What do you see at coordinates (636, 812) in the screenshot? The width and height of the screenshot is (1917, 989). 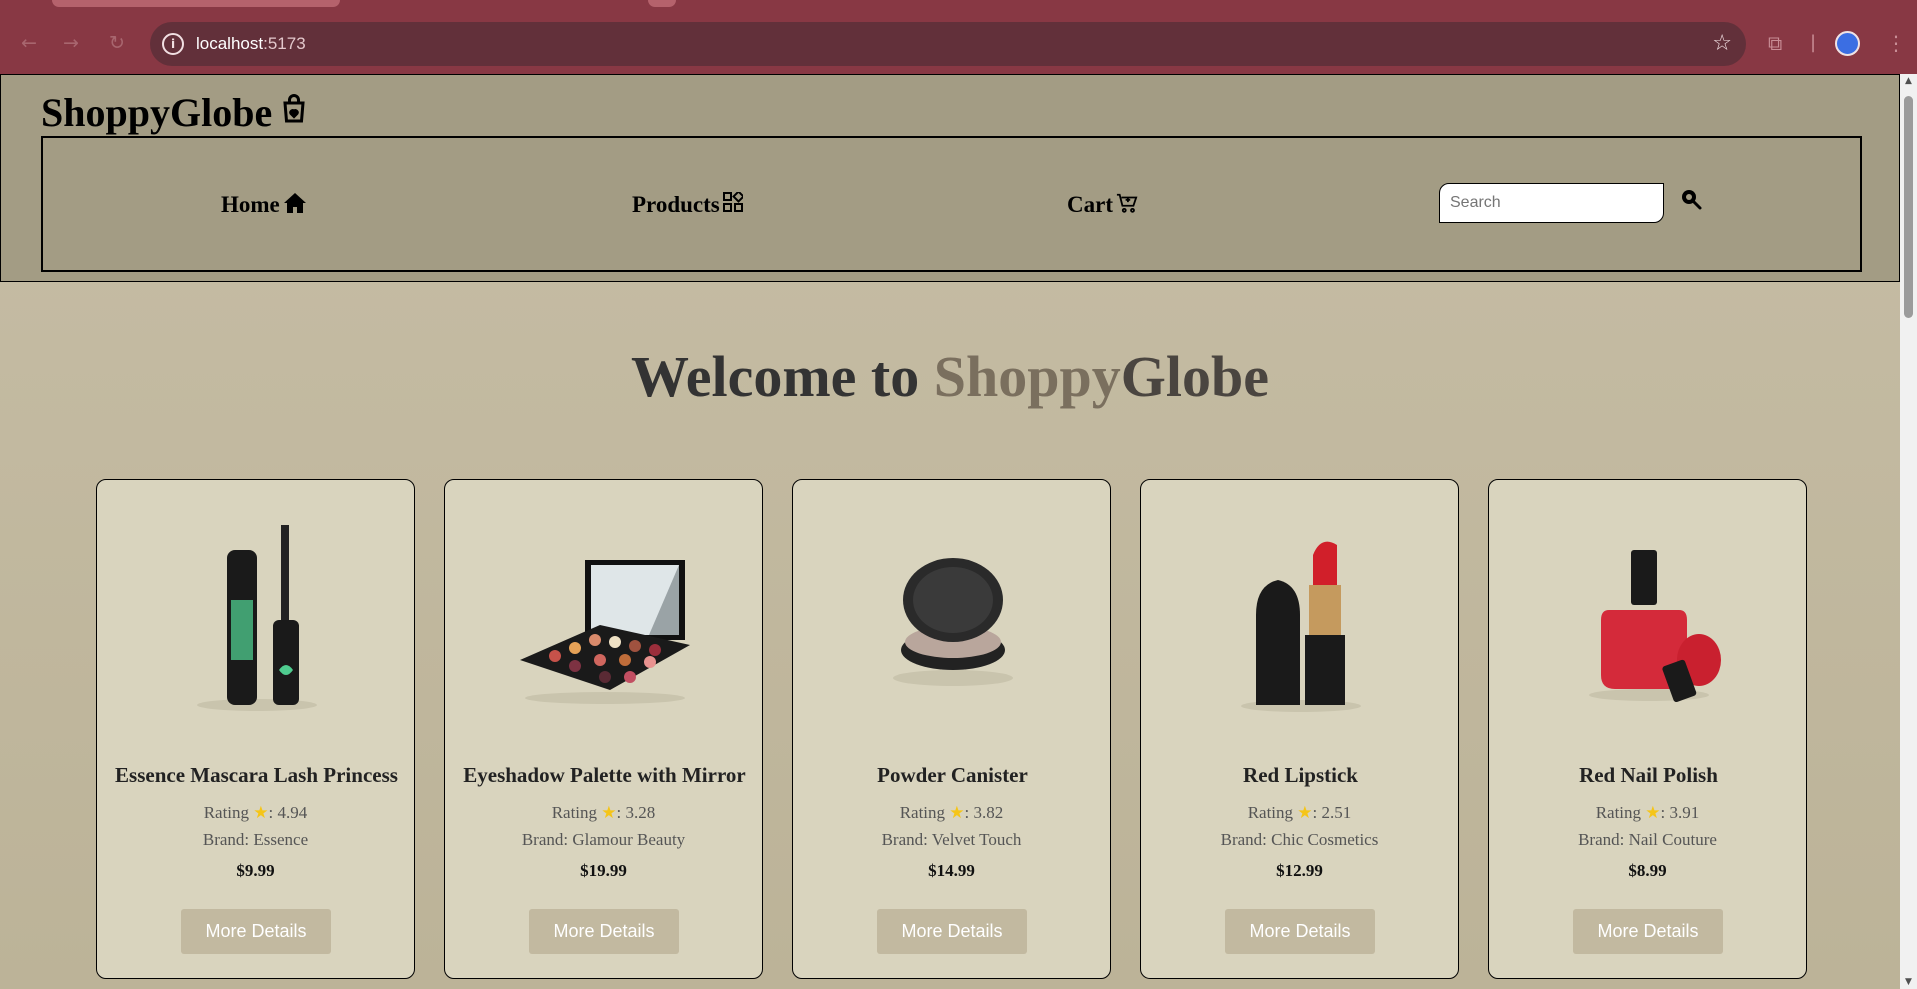 I see `rating-value: : 3.28` at bounding box center [636, 812].